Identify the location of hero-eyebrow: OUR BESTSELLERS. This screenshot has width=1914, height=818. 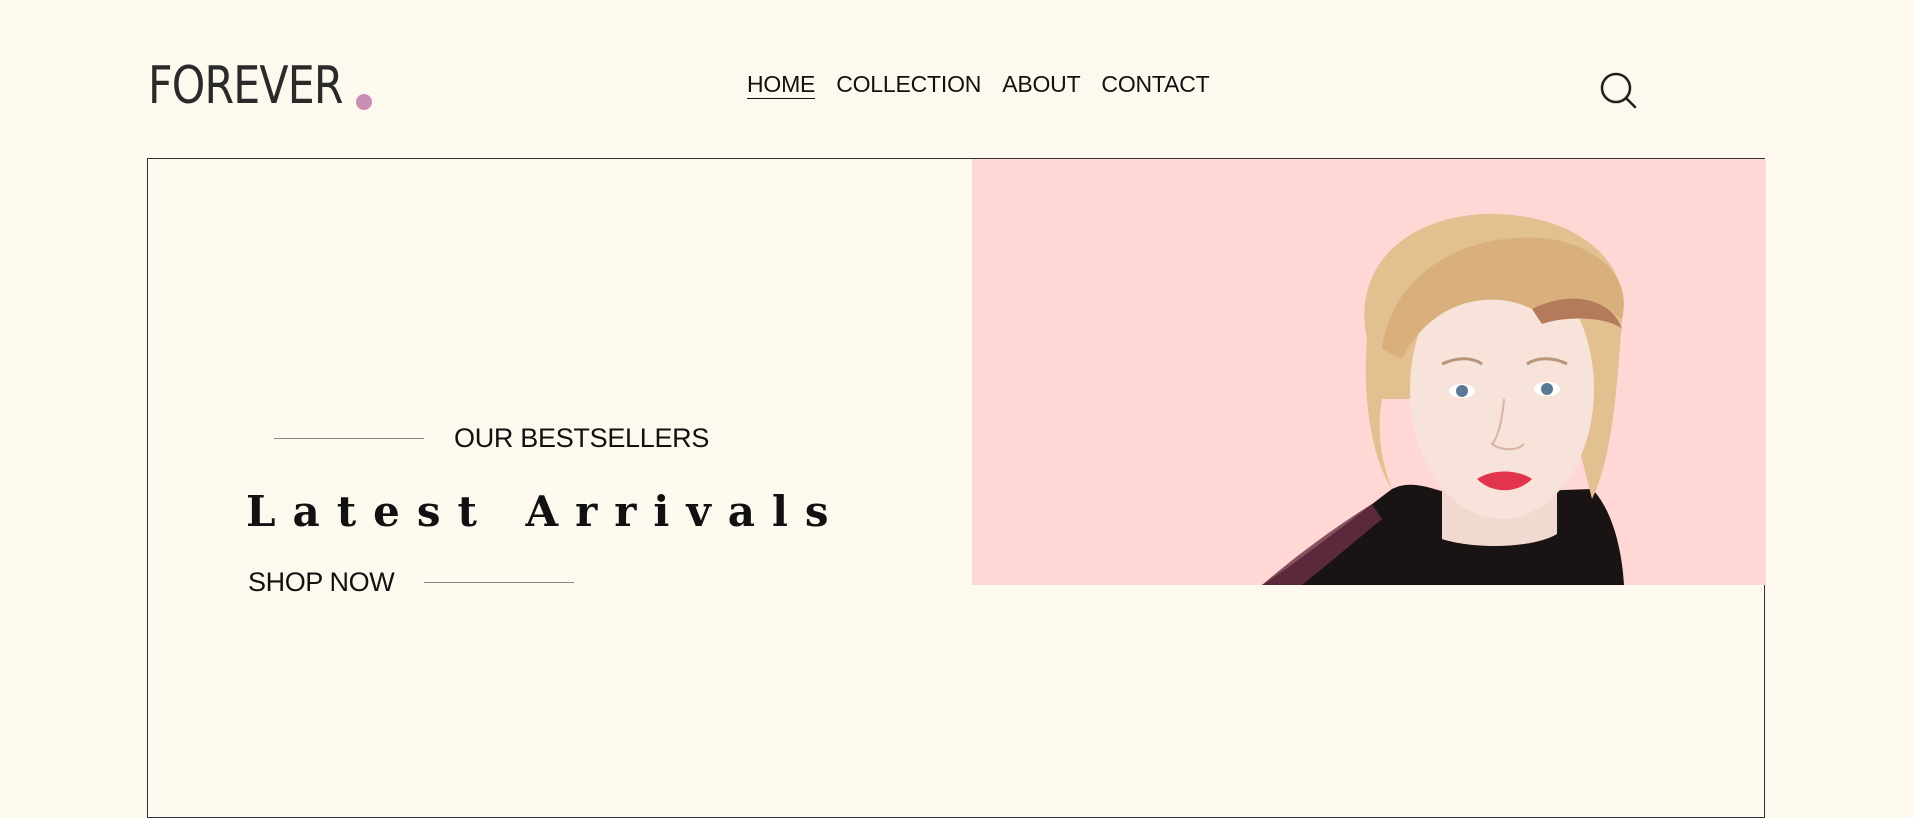
(491, 438).